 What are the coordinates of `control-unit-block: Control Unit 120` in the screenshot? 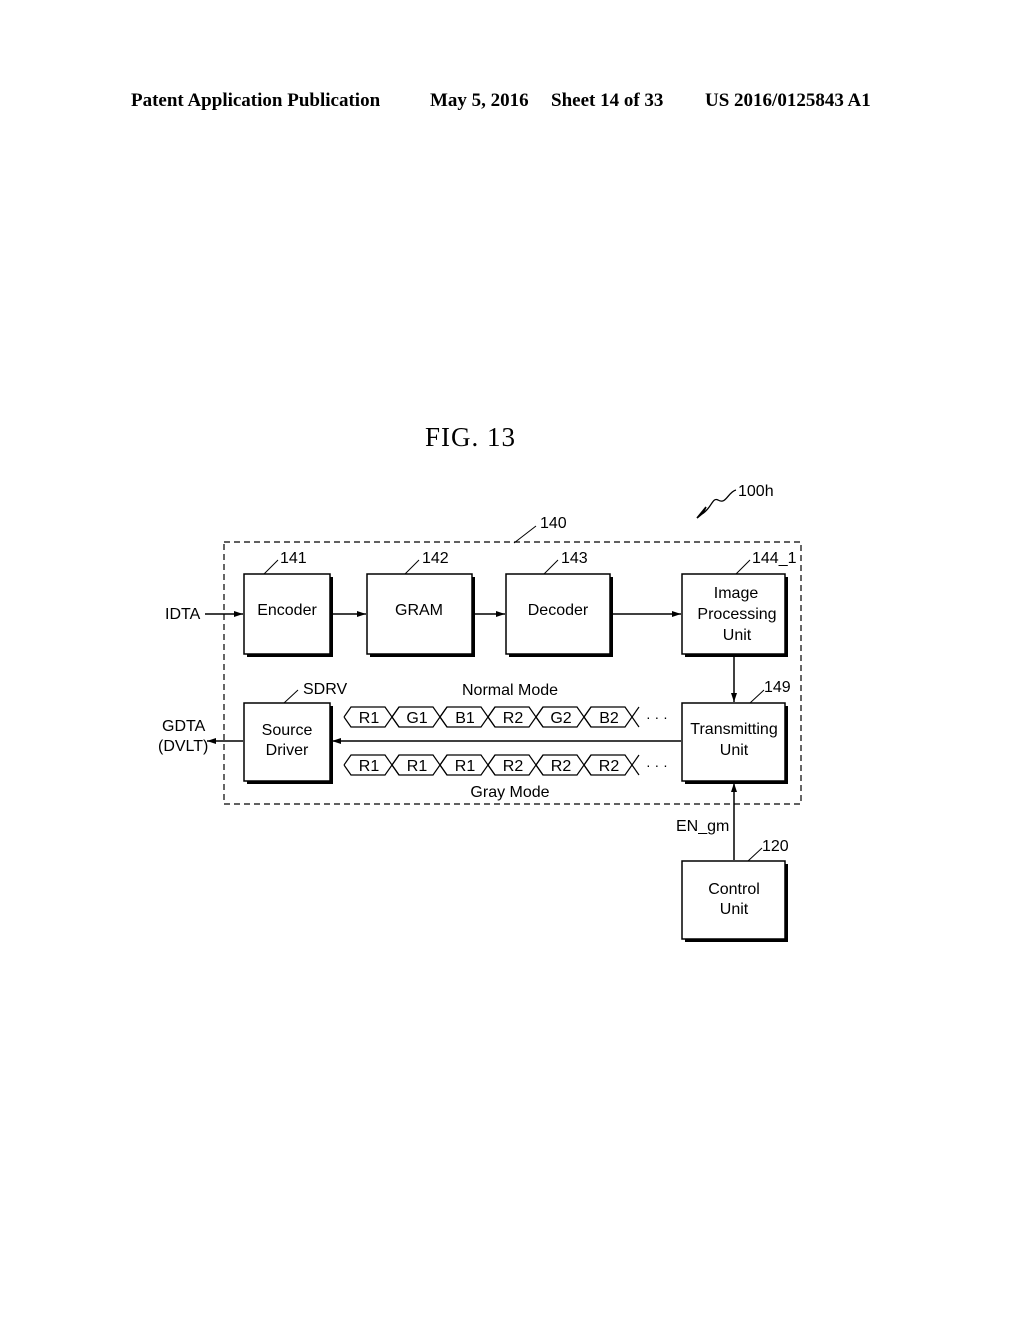 It's located at (735, 890).